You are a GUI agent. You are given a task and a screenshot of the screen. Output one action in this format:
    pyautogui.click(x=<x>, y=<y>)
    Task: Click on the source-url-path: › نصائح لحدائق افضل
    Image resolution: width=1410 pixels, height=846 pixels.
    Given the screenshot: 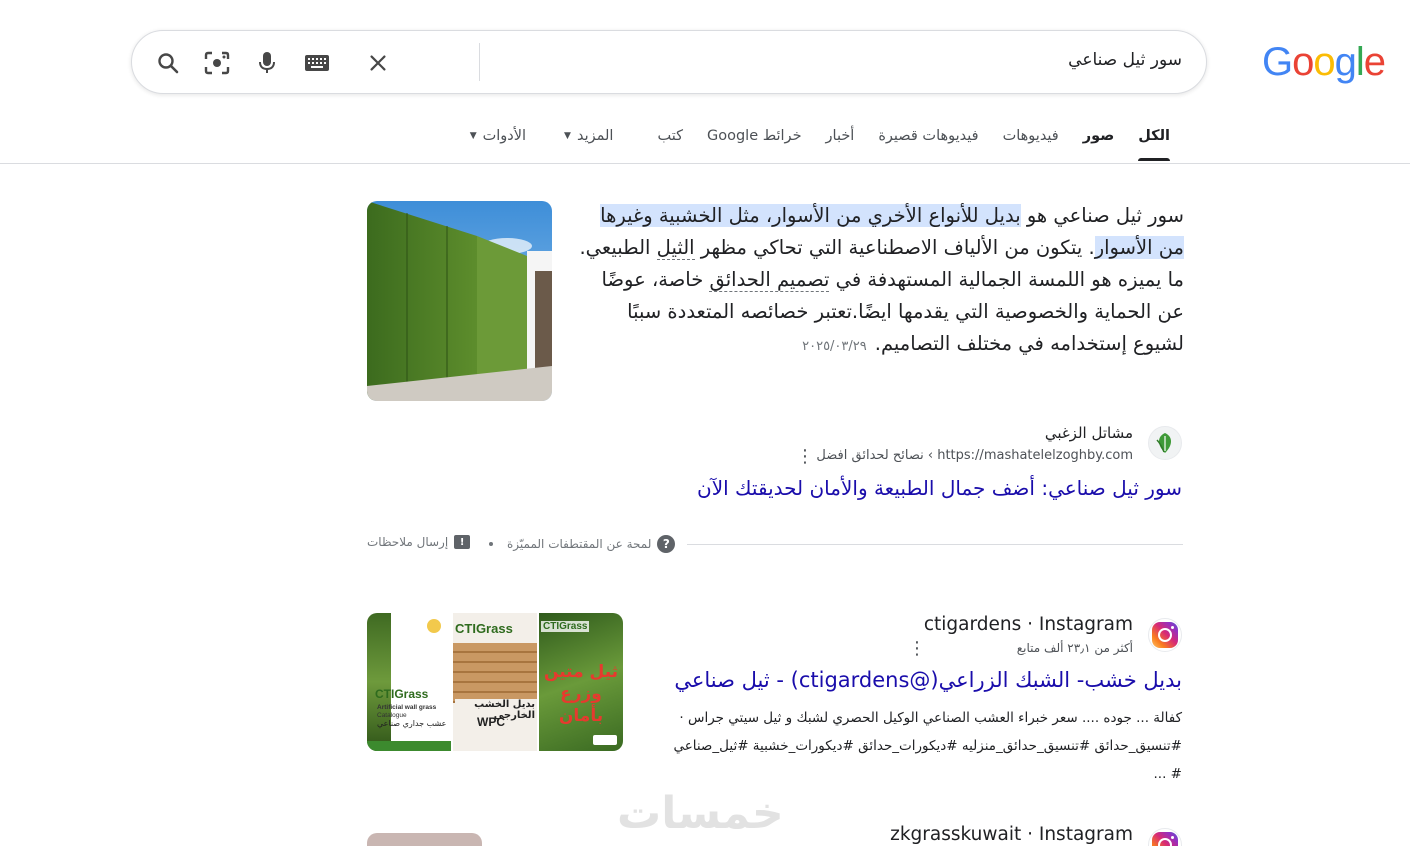 What is the action you would take?
    pyautogui.click(x=875, y=455)
    